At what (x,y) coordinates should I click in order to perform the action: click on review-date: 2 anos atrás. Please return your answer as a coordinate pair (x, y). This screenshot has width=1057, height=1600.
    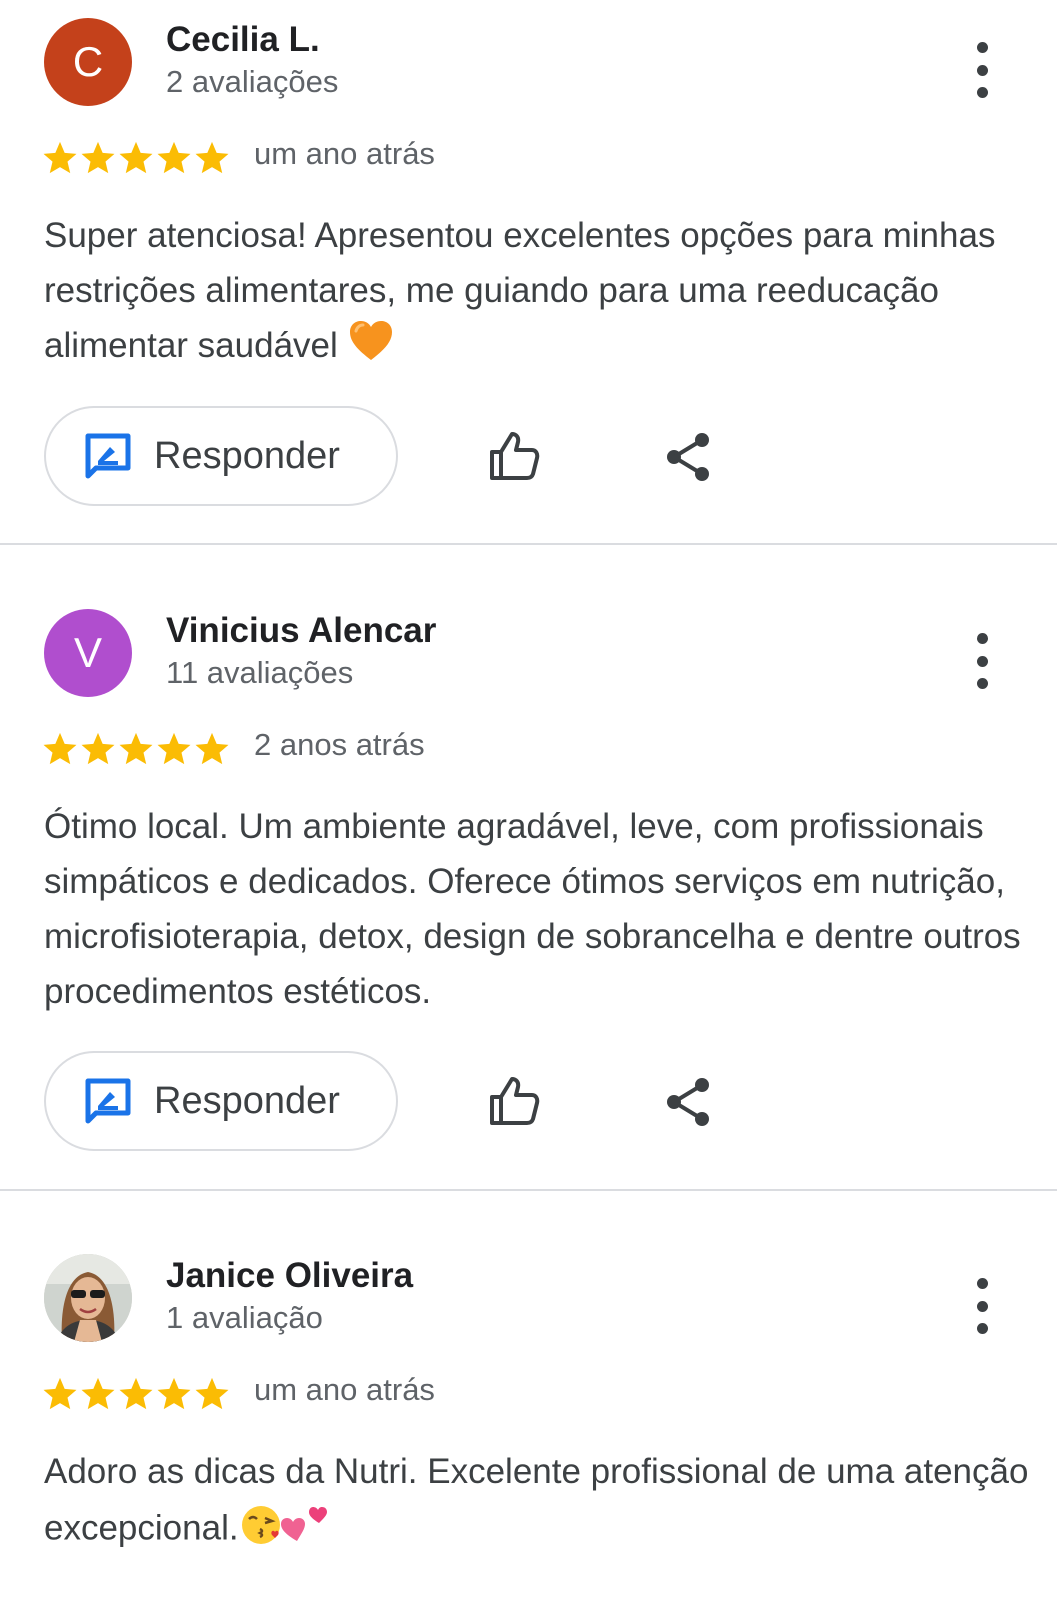
    Looking at the image, I should click on (339, 744).